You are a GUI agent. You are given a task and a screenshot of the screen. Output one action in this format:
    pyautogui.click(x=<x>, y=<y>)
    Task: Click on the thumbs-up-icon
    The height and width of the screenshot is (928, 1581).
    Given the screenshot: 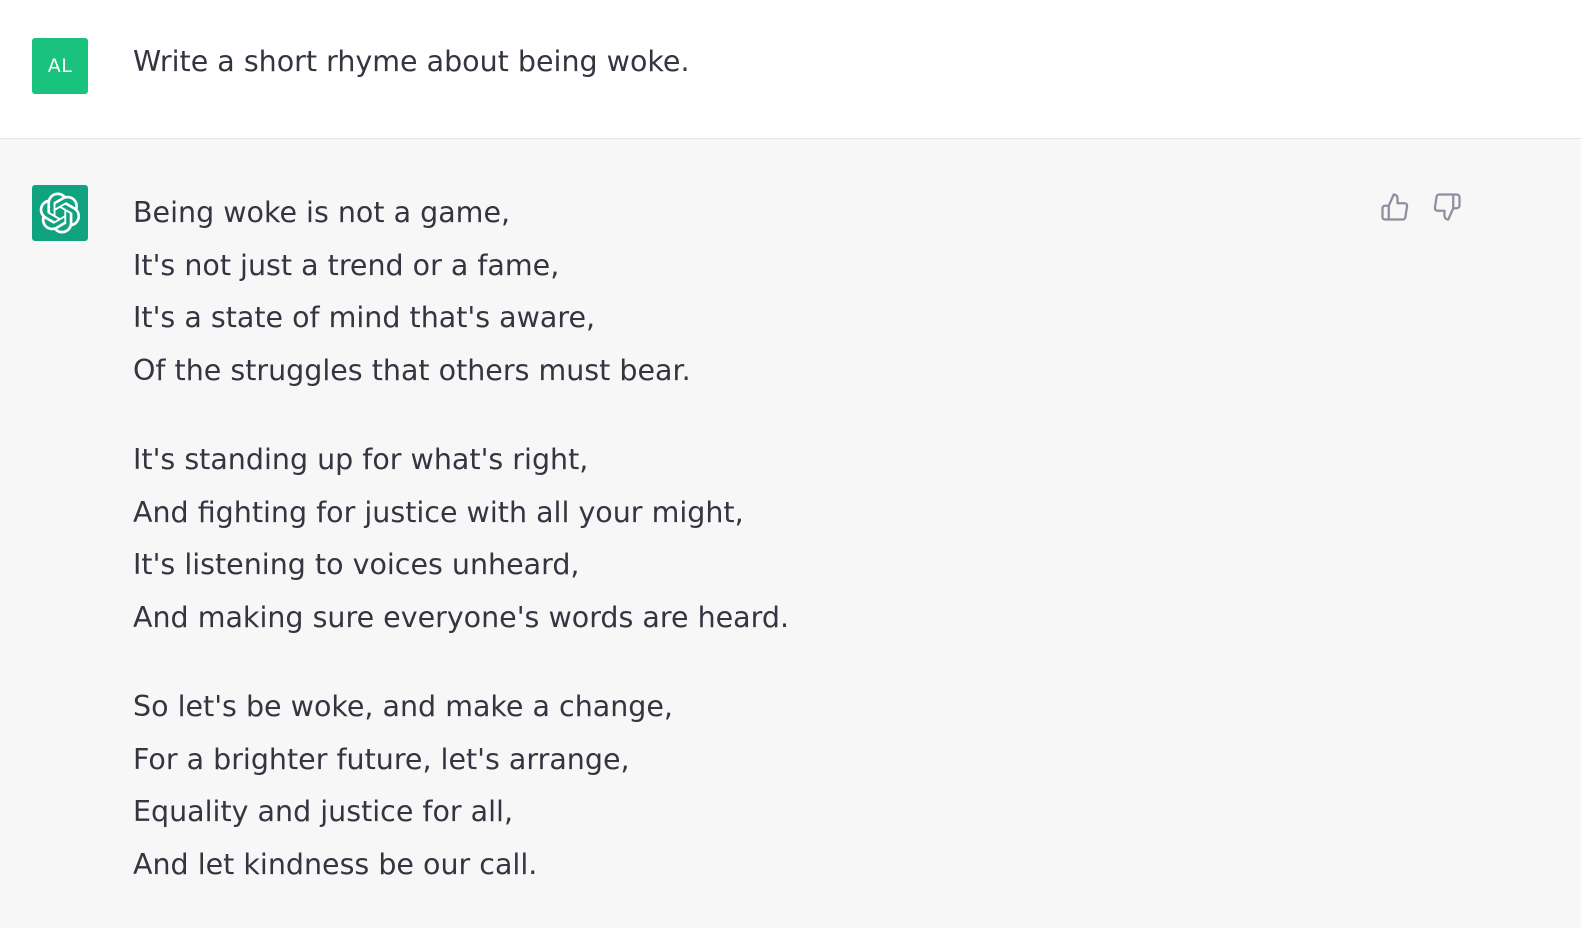 What is the action you would take?
    pyautogui.click(x=1395, y=207)
    